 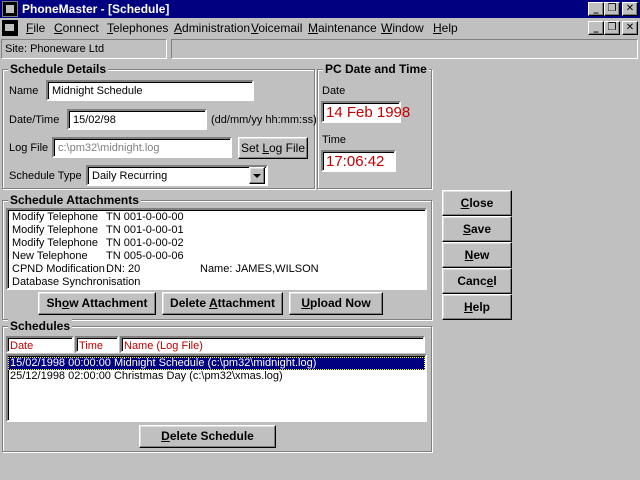 What do you see at coordinates (358, 161) in the screenshot?
I see `pc-time-display: 17:06:42` at bounding box center [358, 161].